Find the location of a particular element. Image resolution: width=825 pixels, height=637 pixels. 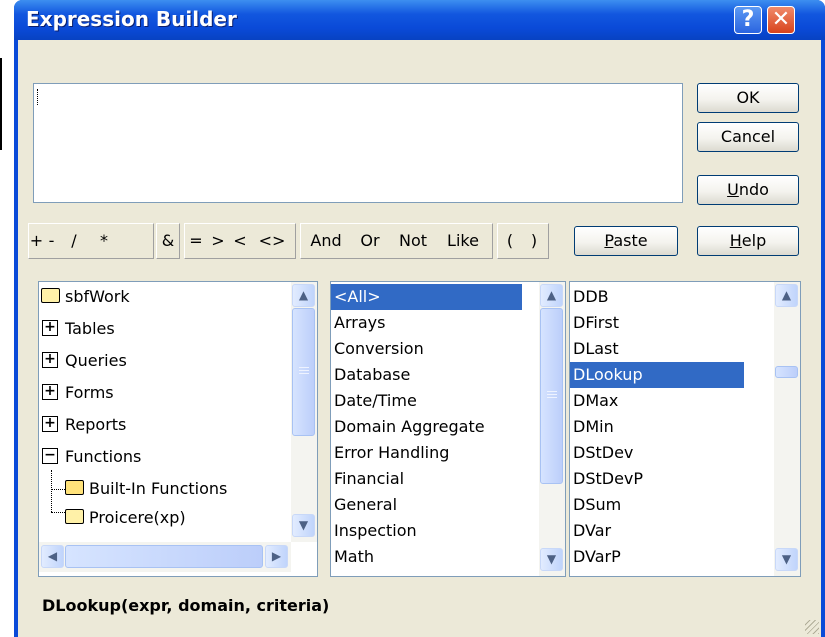

horizontal-scroll-thumb is located at coordinates (164, 556).